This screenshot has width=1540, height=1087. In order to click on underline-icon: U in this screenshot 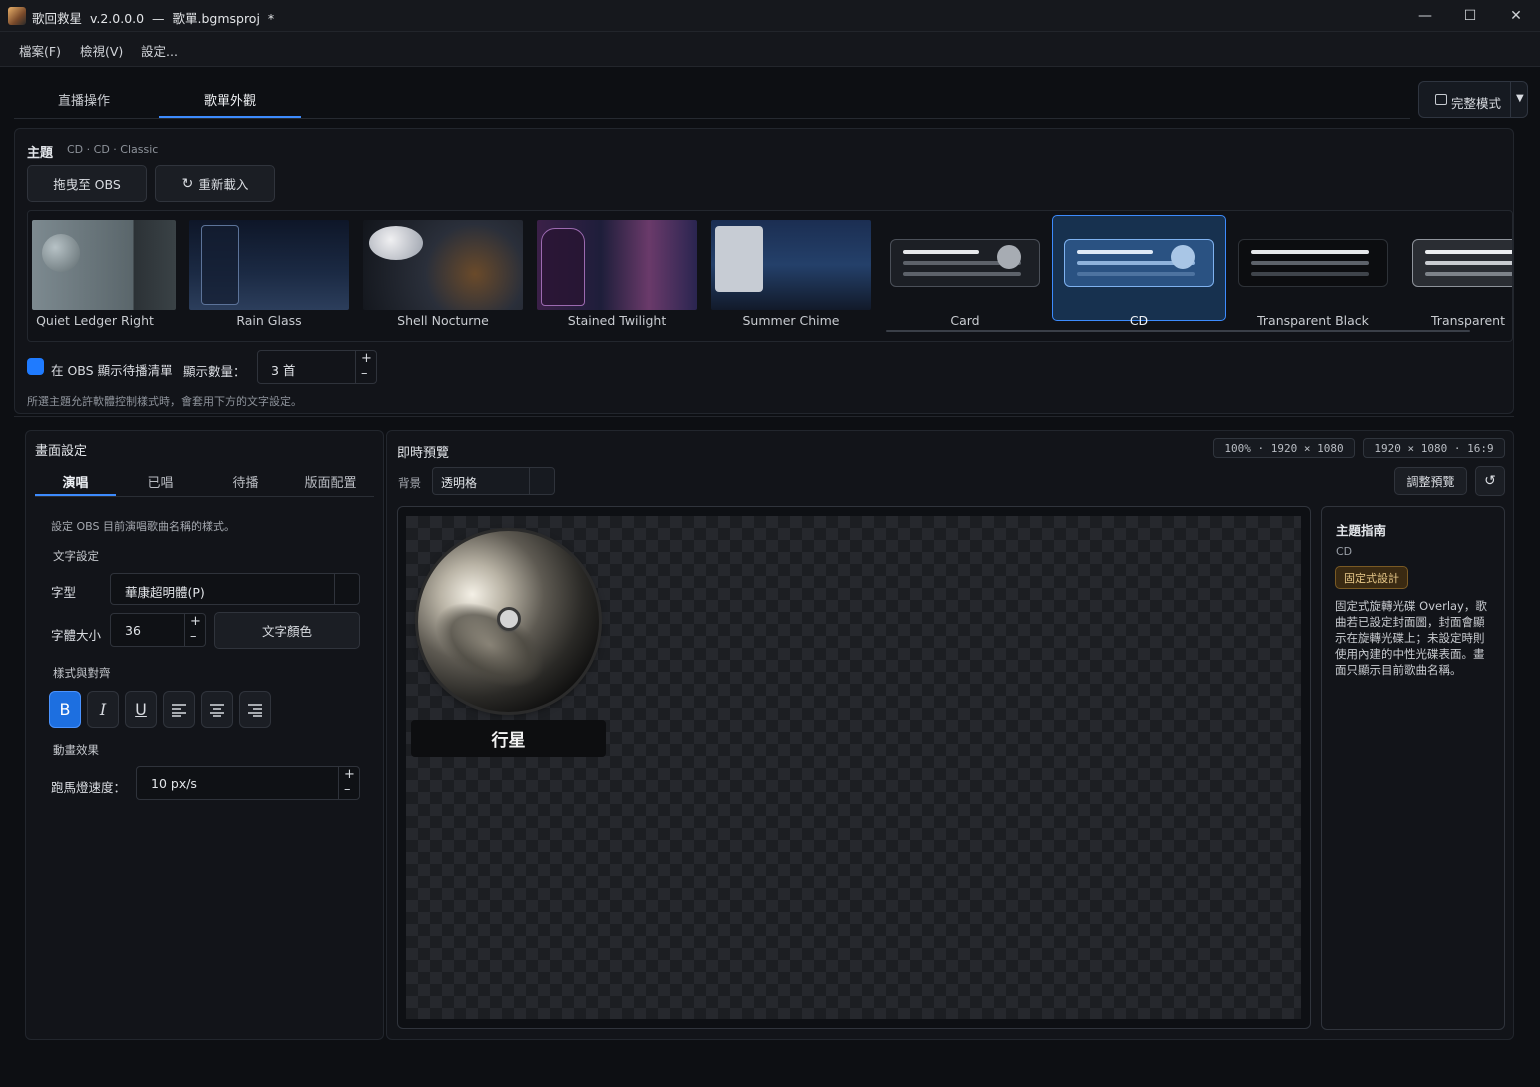, I will do `click(141, 709)`.